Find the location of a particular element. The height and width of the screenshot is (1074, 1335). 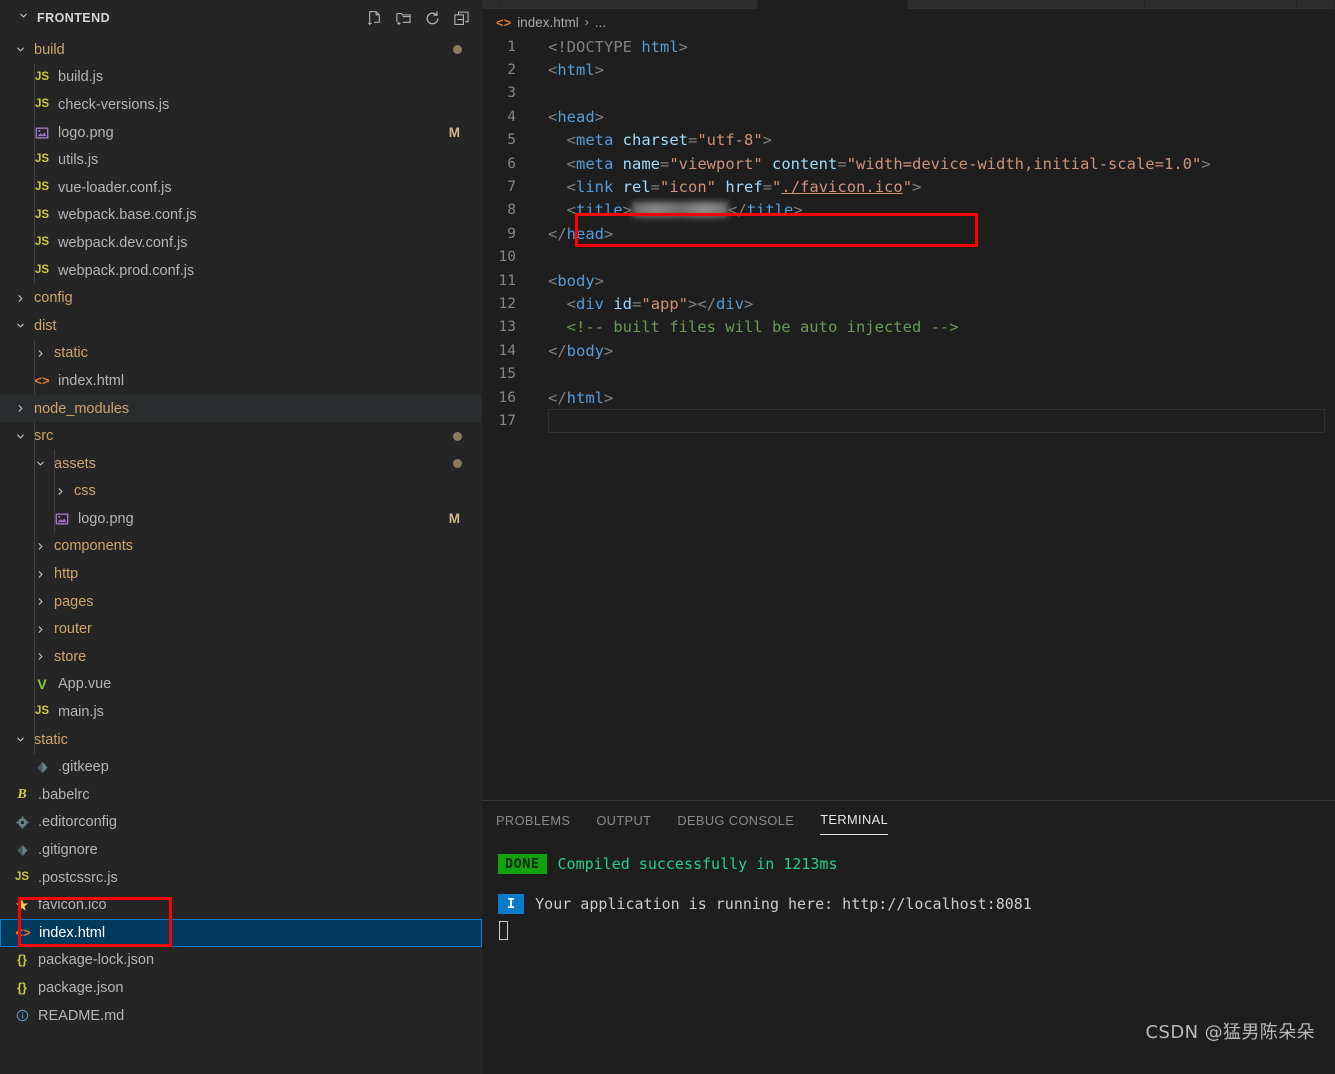

tree-item: JS check-versions.js is located at coordinates (241, 105).